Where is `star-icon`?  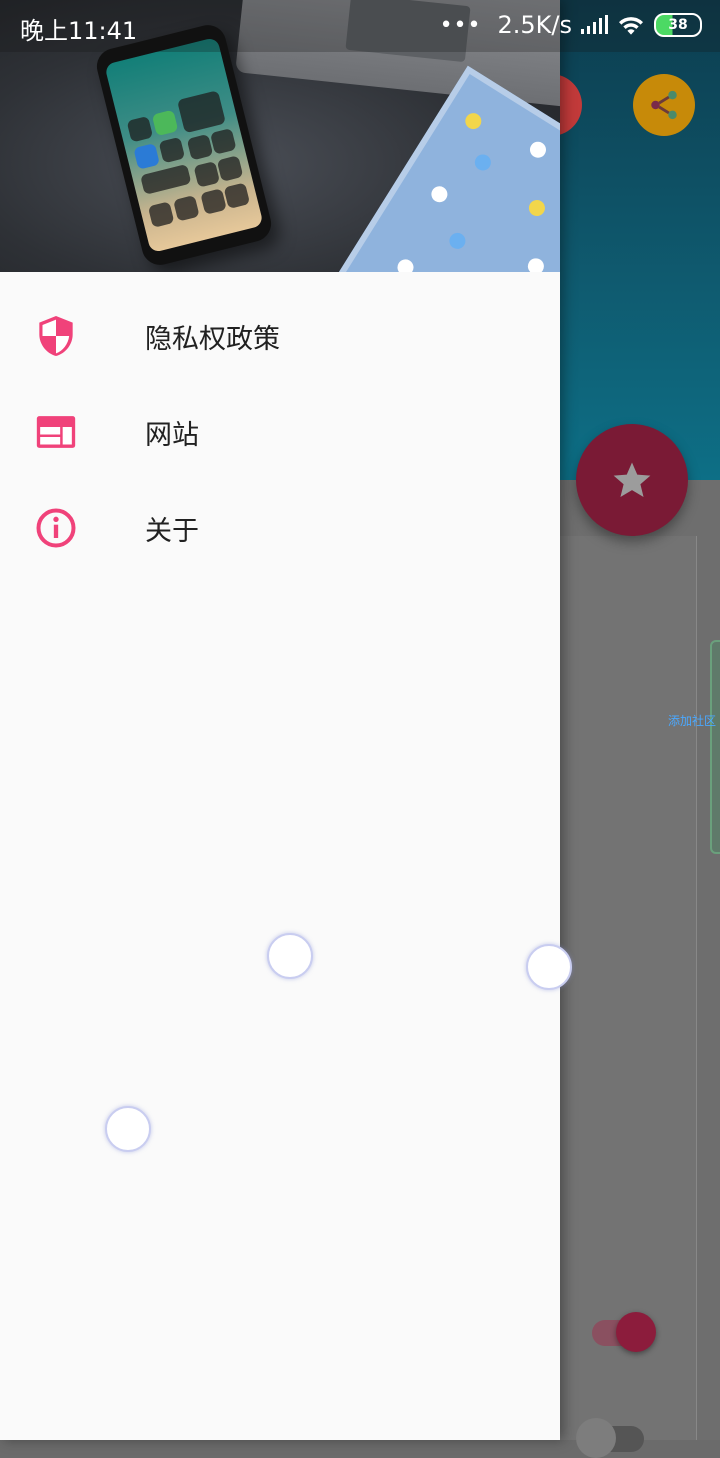
star-icon is located at coordinates (632, 479).